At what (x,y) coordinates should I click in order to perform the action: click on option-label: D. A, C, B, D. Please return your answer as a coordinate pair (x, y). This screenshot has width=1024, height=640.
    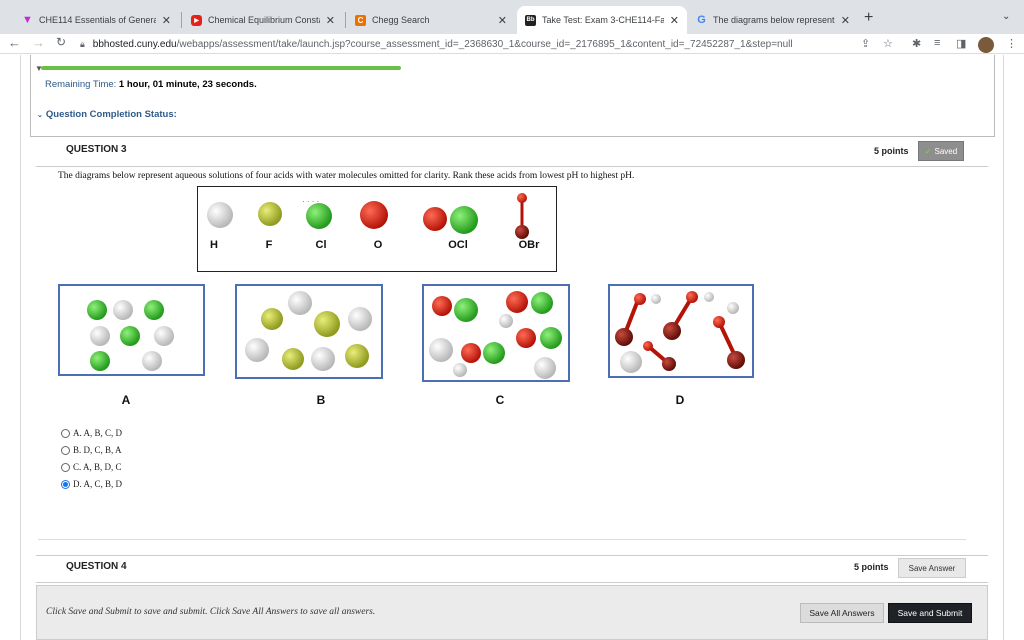
    Looking at the image, I should click on (98, 484).